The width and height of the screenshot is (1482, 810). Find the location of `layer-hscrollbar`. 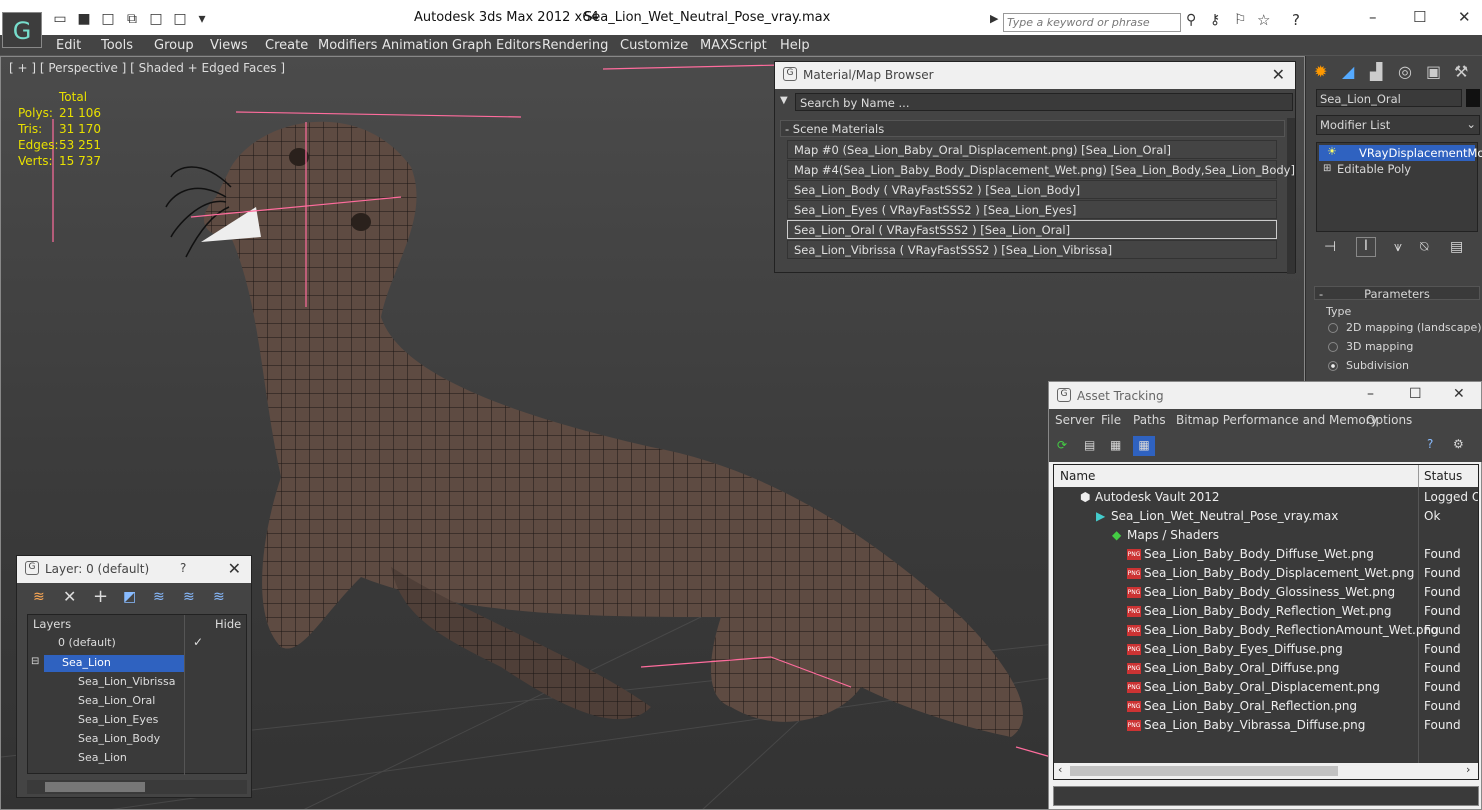

layer-hscrollbar is located at coordinates (137, 787).